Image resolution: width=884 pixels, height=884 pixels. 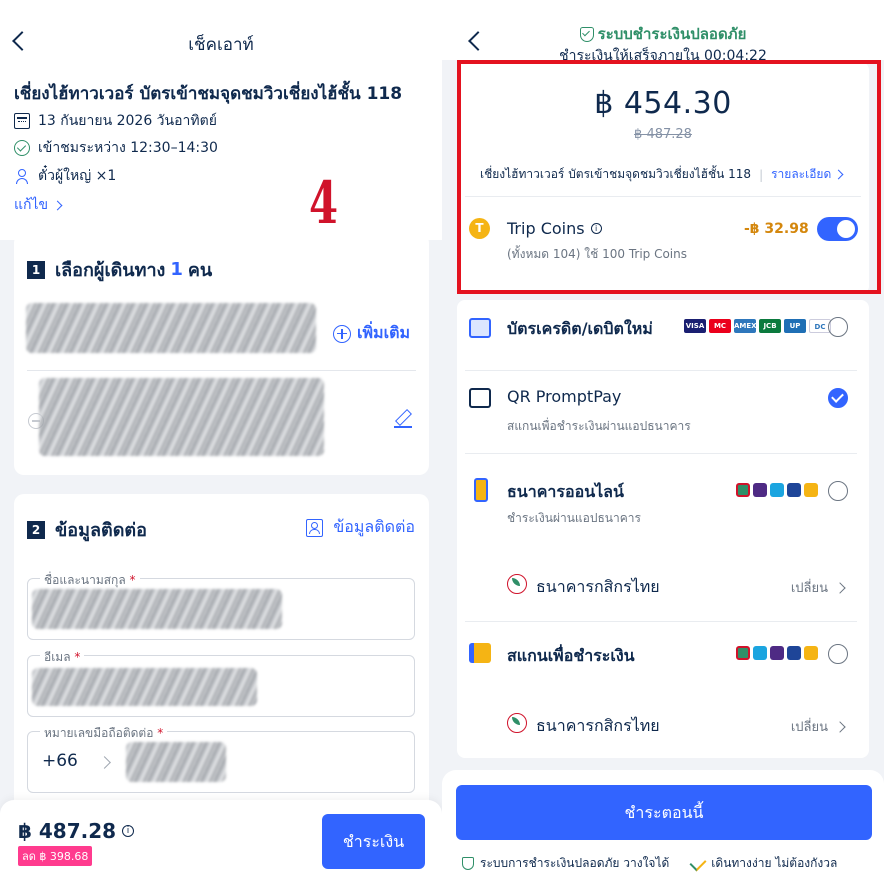 What do you see at coordinates (599, 426) in the screenshot?
I see `payment-method-subtitle: สแกนเพื่อชำระเงินผ่านแอปธนาคาร` at bounding box center [599, 426].